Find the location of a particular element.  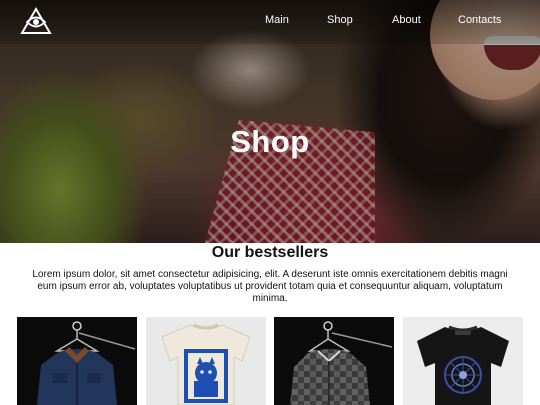

bestsellers-heading: Our bestsellers is located at coordinates (270, 252).